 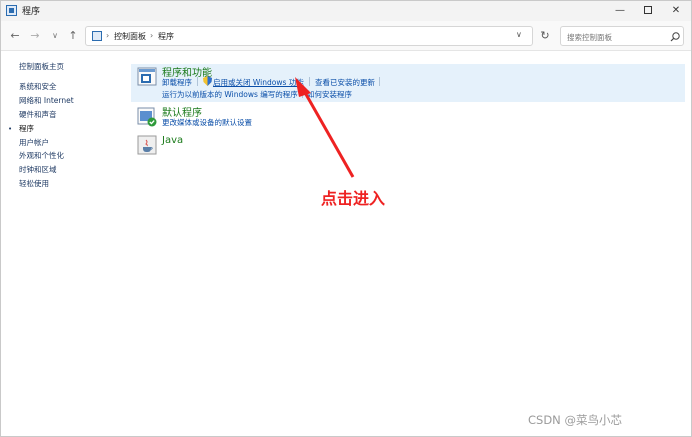 What do you see at coordinates (620, 11) in the screenshot?
I see `minimize-button: —` at bounding box center [620, 11].